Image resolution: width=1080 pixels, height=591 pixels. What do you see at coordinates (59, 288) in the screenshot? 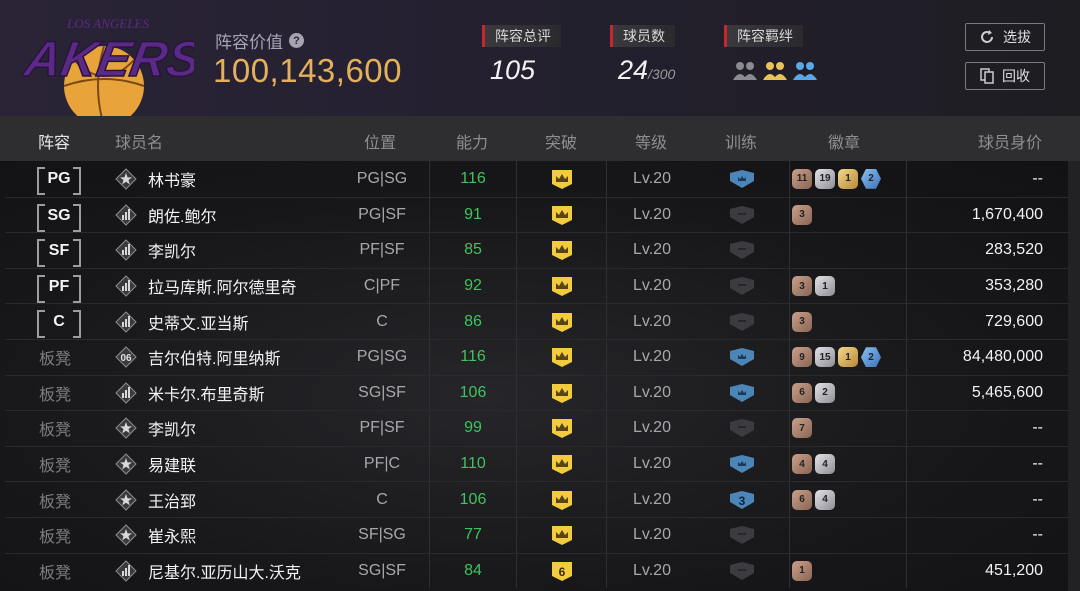
I see `lineup-slot-pf: PF` at bounding box center [59, 288].